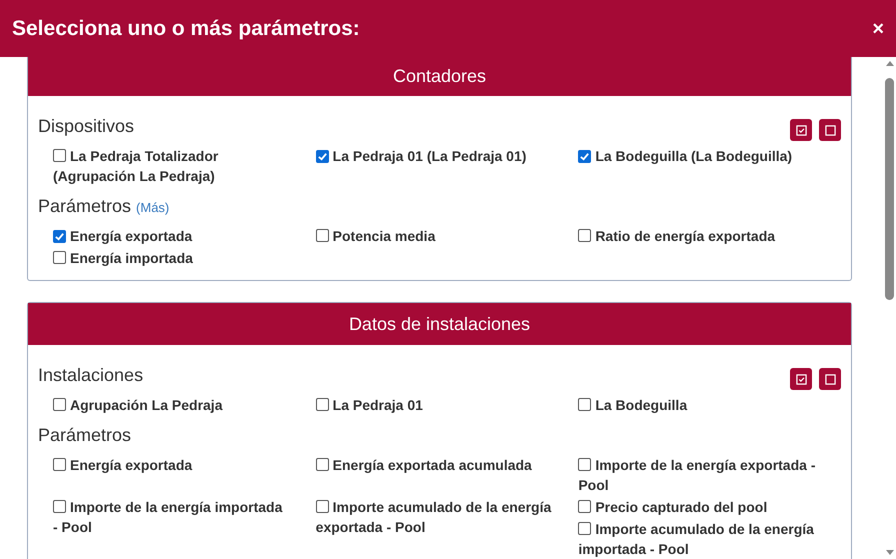  Describe the element at coordinates (878, 28) in the screenshot. I see `close-button: ×` at that location.